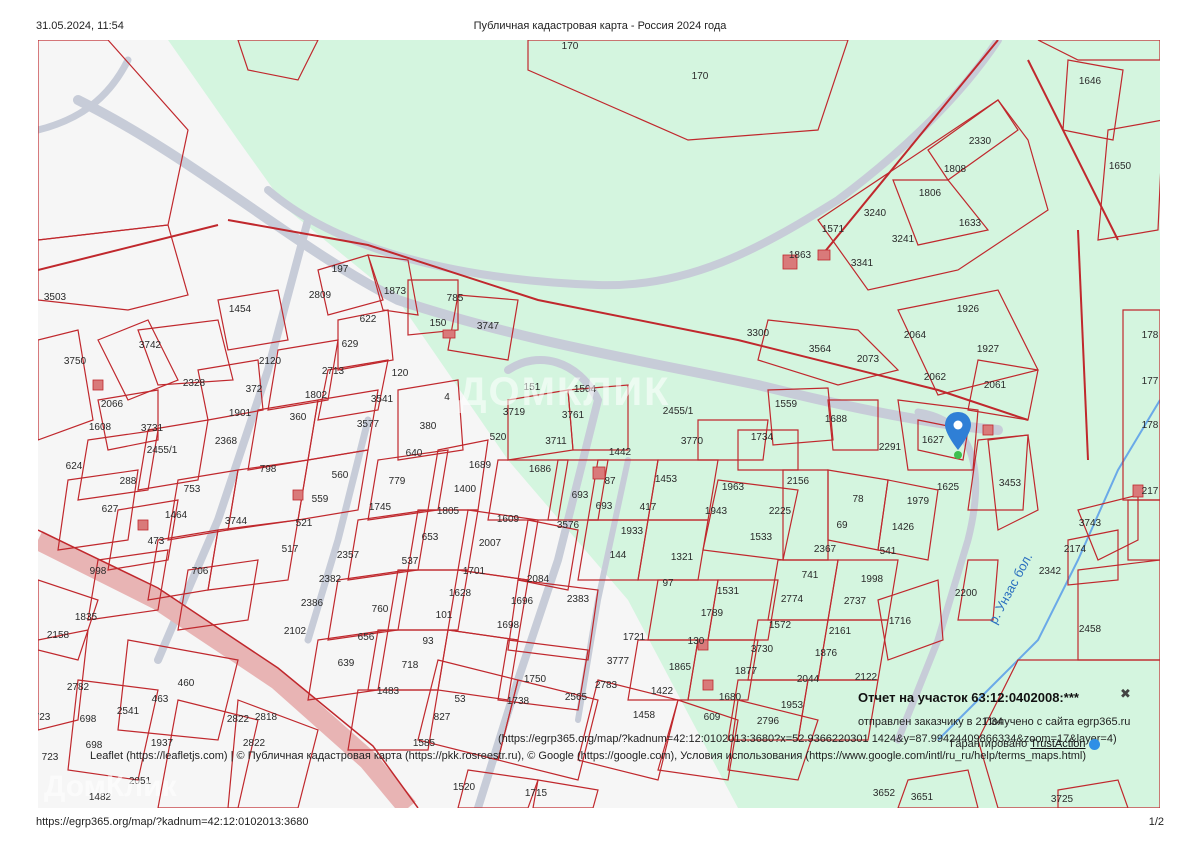  I want to click on boundary-left-road, so click(128, 247).